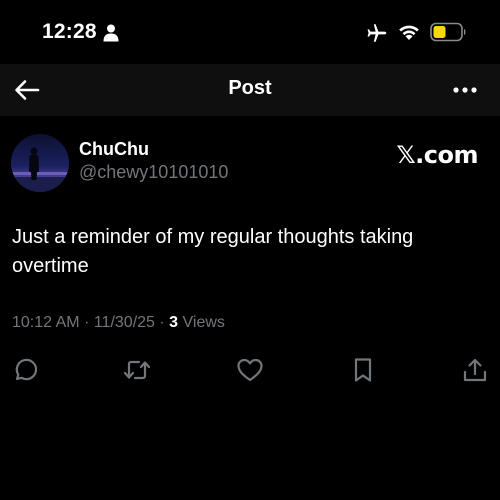  I want to click on repost-button, so click(137, 370).